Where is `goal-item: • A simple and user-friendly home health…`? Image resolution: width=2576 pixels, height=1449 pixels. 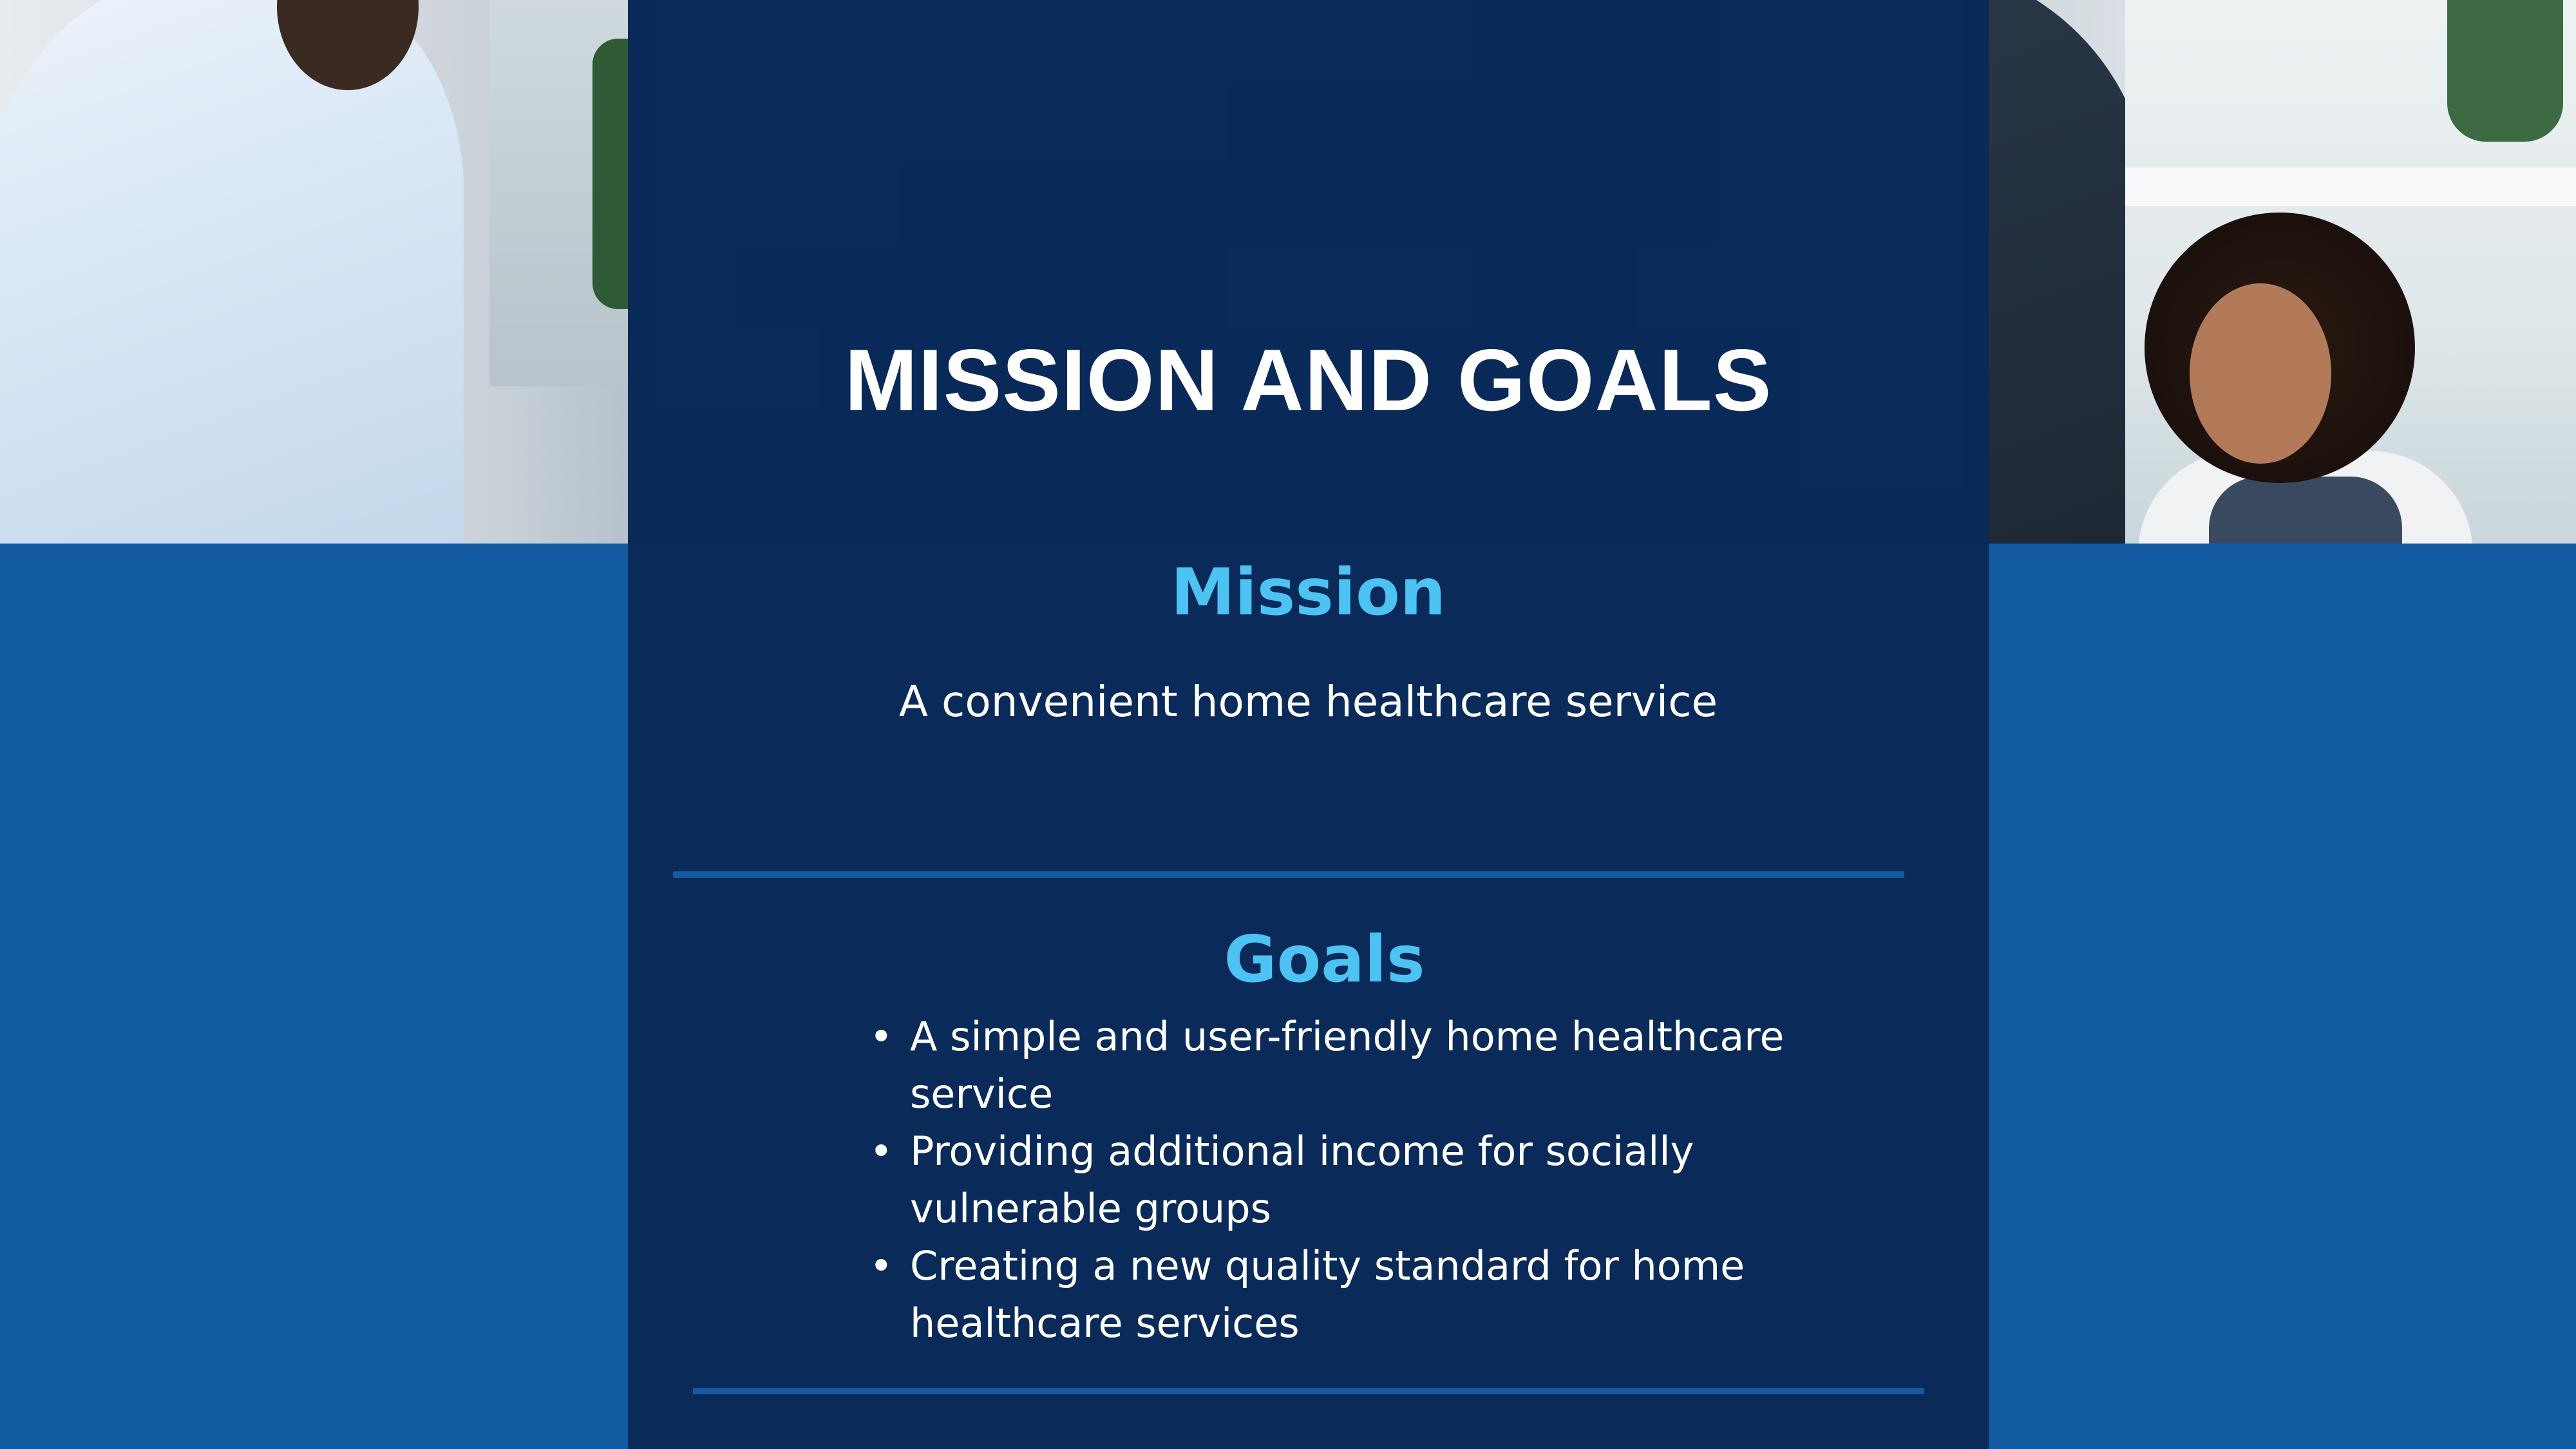
goal-item: • A simple and user-friendly home health… is located at coordinates (1352, 1065).